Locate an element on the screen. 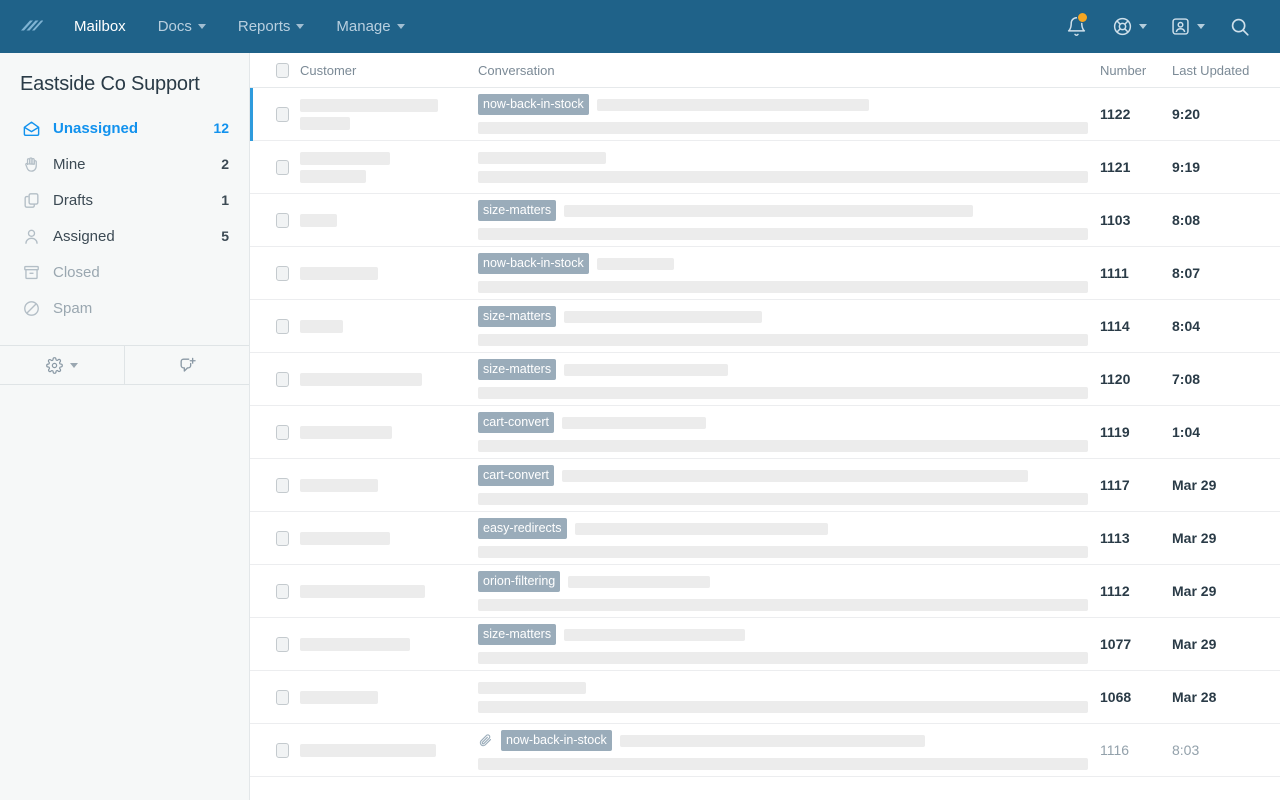 The width and height of the screenshot is (1280, 800). chevron-down-icon is located at coordinates (300, 26).